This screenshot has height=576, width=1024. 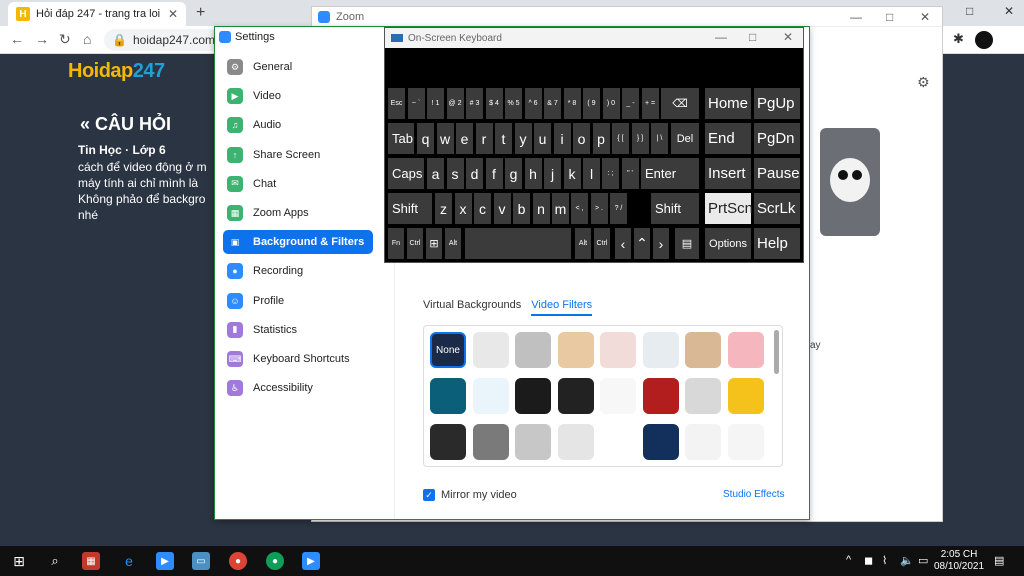 What do you see at coordinates (776, 352) in the screenshot?
I see `filter-scrollbar` at bounding box center [776, 352].